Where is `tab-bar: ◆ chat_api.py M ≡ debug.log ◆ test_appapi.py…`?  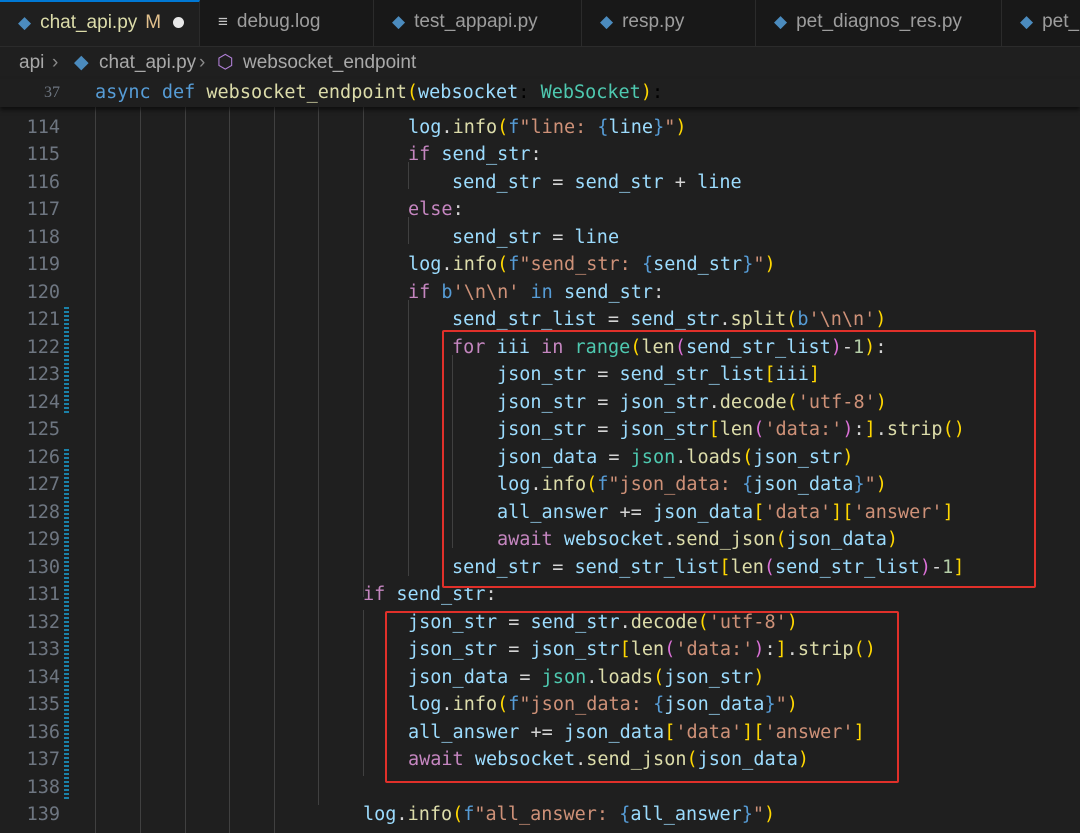
tab-bar: ◆ chat_api.py M ≡ debug.log ◆ test_appapi.py… is located at coordinates (540, 23).